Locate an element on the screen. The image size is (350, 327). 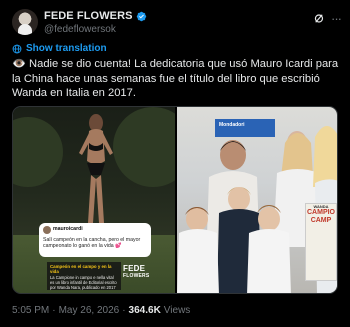
post-time: 5:05 PM is located at coordinates (30, 310).